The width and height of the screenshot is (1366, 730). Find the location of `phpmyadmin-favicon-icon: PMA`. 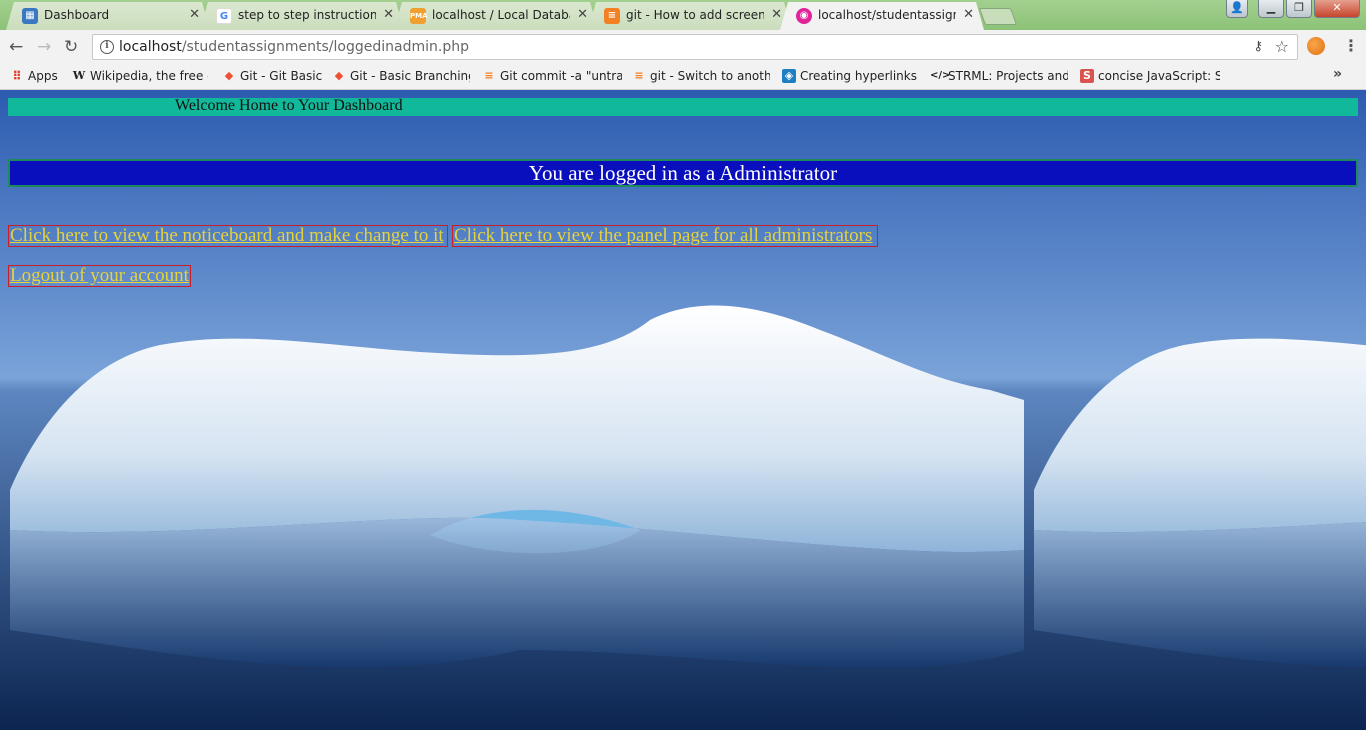

phpmyadmin-favicon-icon: PMA is located at coordinates (418, 16).